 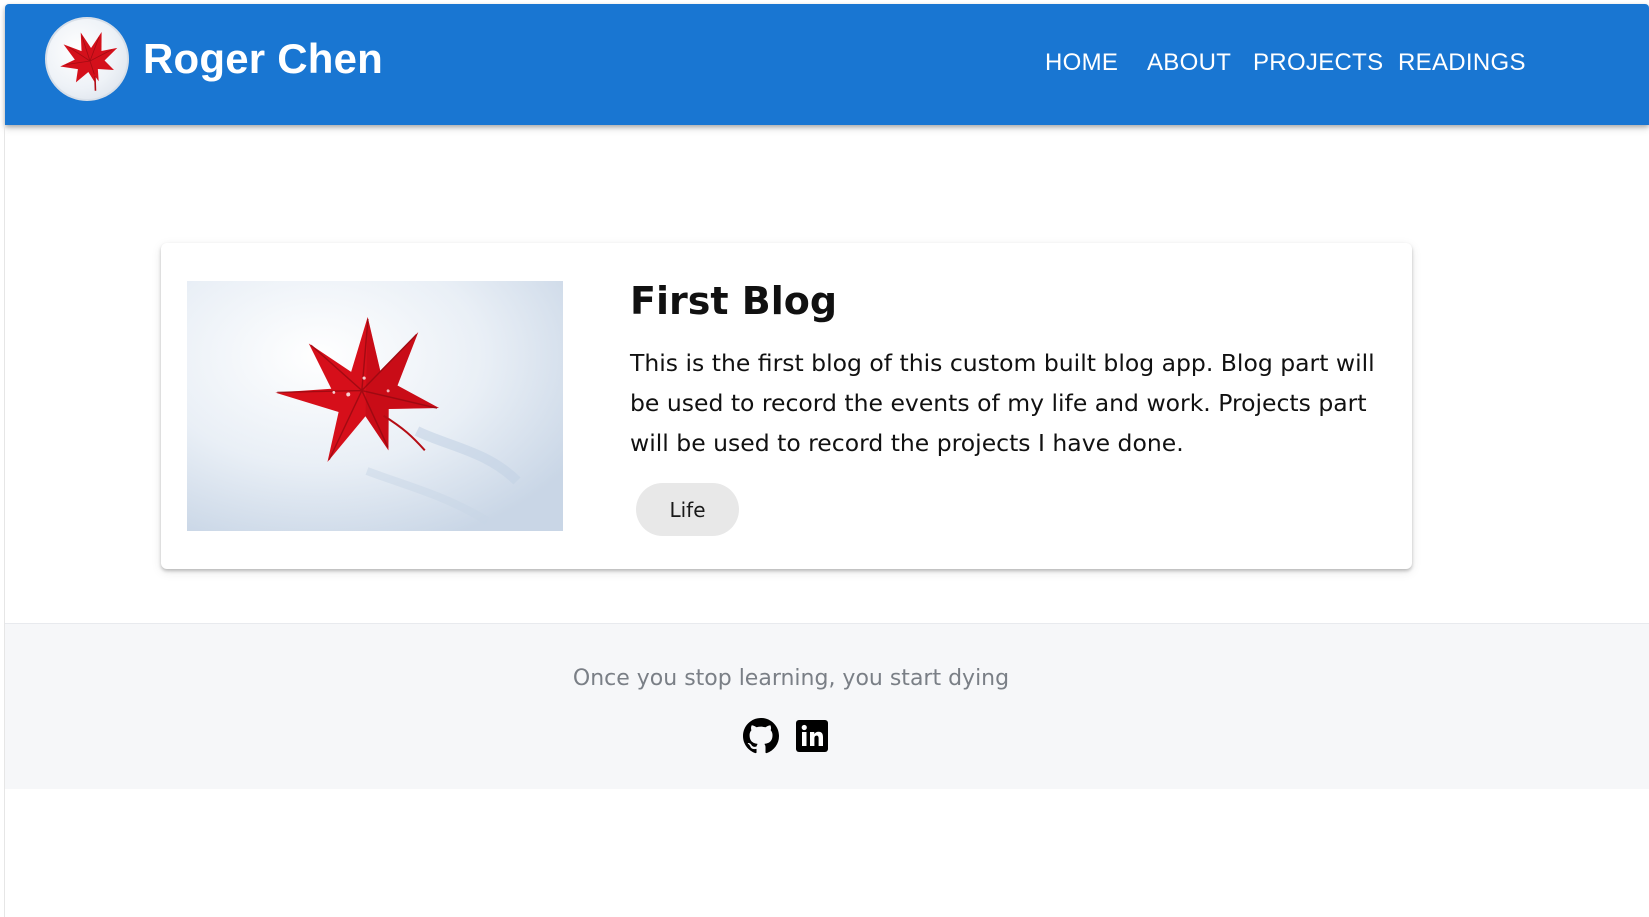 What do you see at coordinates (1462, 63) in the screenshot?
I see `nav-readings: READINGS` at bounding box center [1462, 63].